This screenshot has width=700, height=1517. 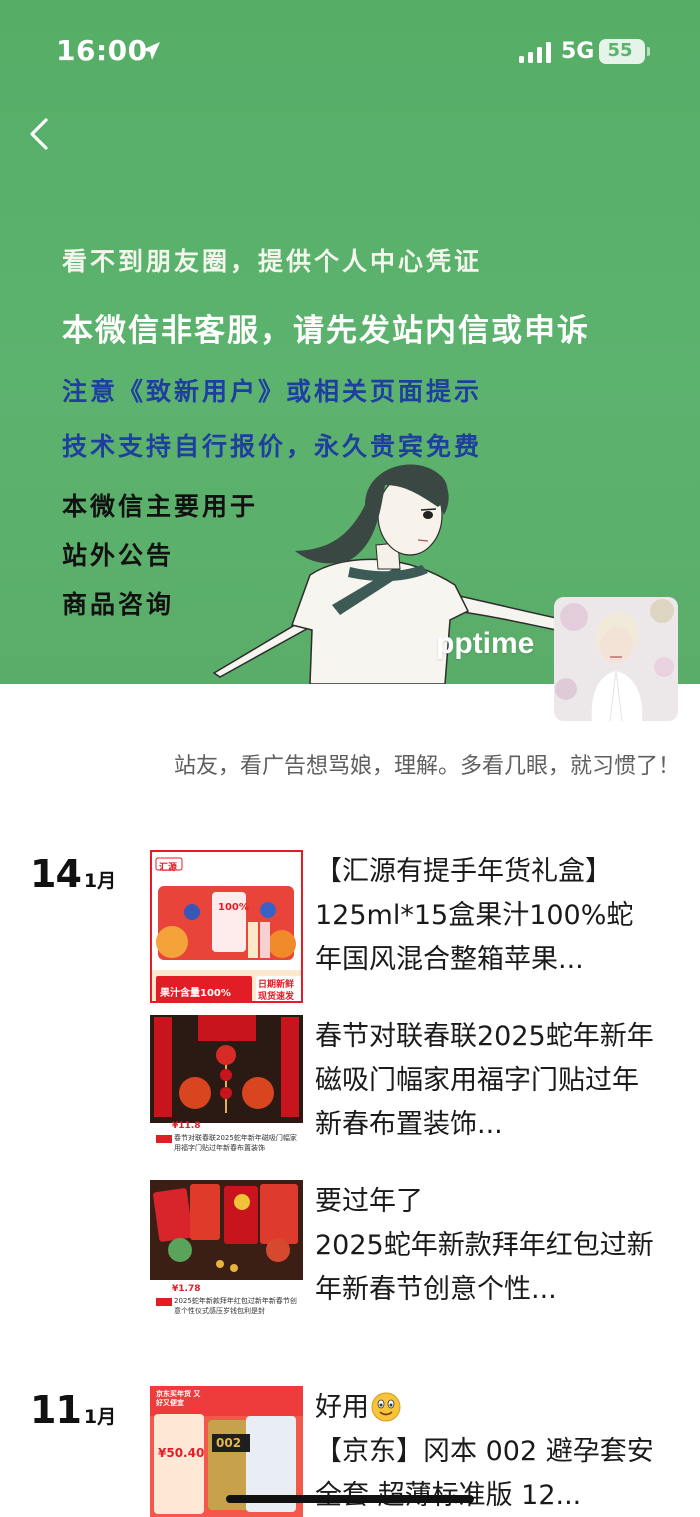 What do you see at coordinates (369, 1201) in the screenshot?
I see `post-text-headline: 要过年了` at bounding box center [369, 1201].